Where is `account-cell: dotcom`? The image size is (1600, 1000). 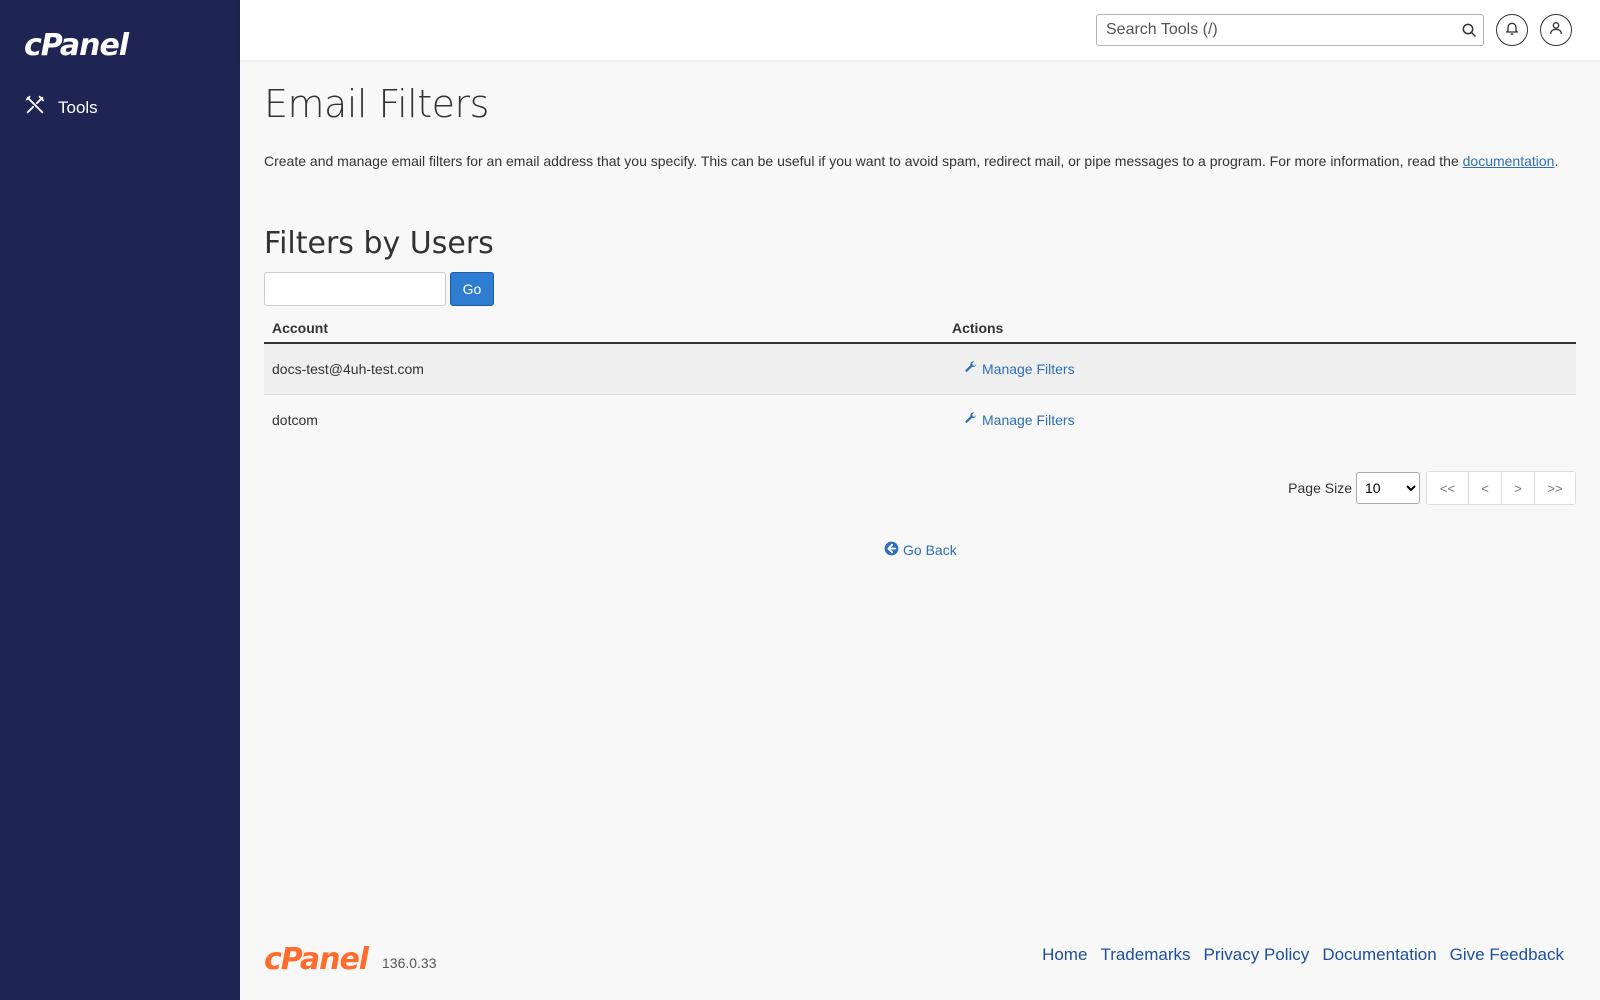 account-cell: dotcom is located at coordinates (604, 419).